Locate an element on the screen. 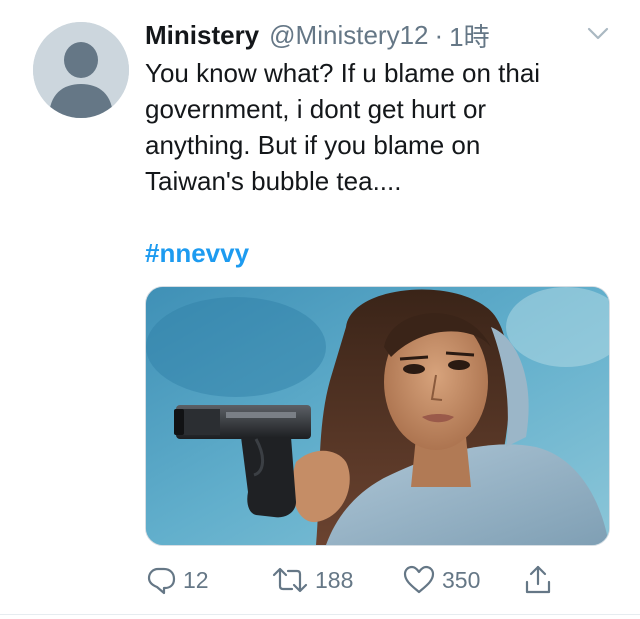 The image size is (640, 619). reply-count: 12 is located at coordinates (196, 579).